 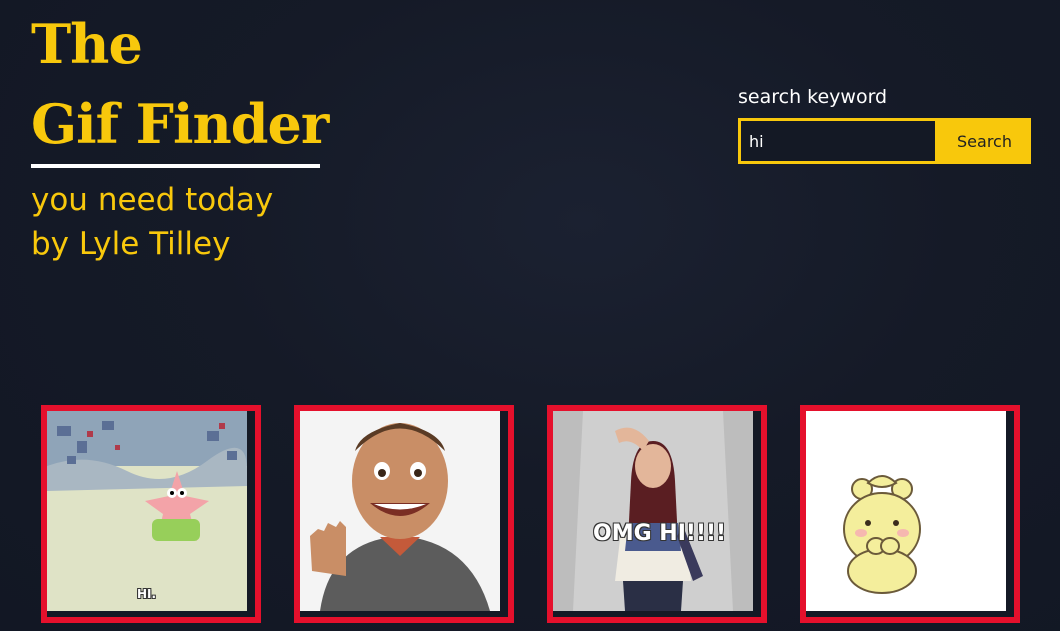 I want to click on search-label: search keyword, so click(x=813, y=97).